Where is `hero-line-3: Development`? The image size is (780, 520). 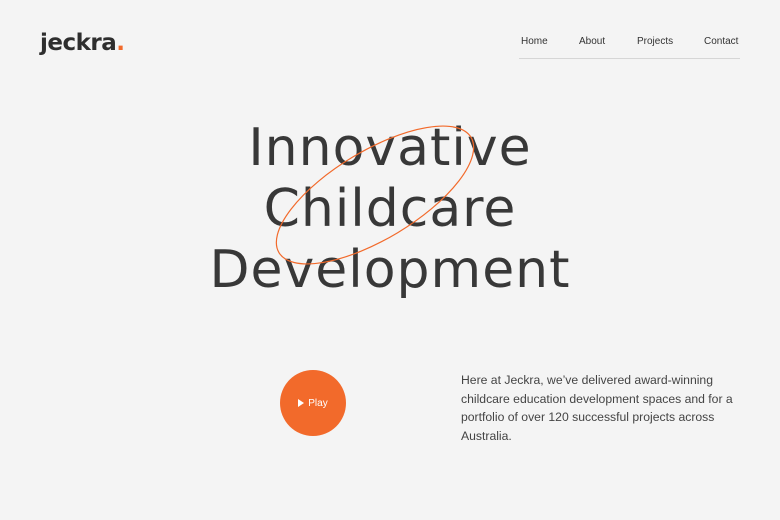
hero-line-3: Development is located at coordinates (390, 270).